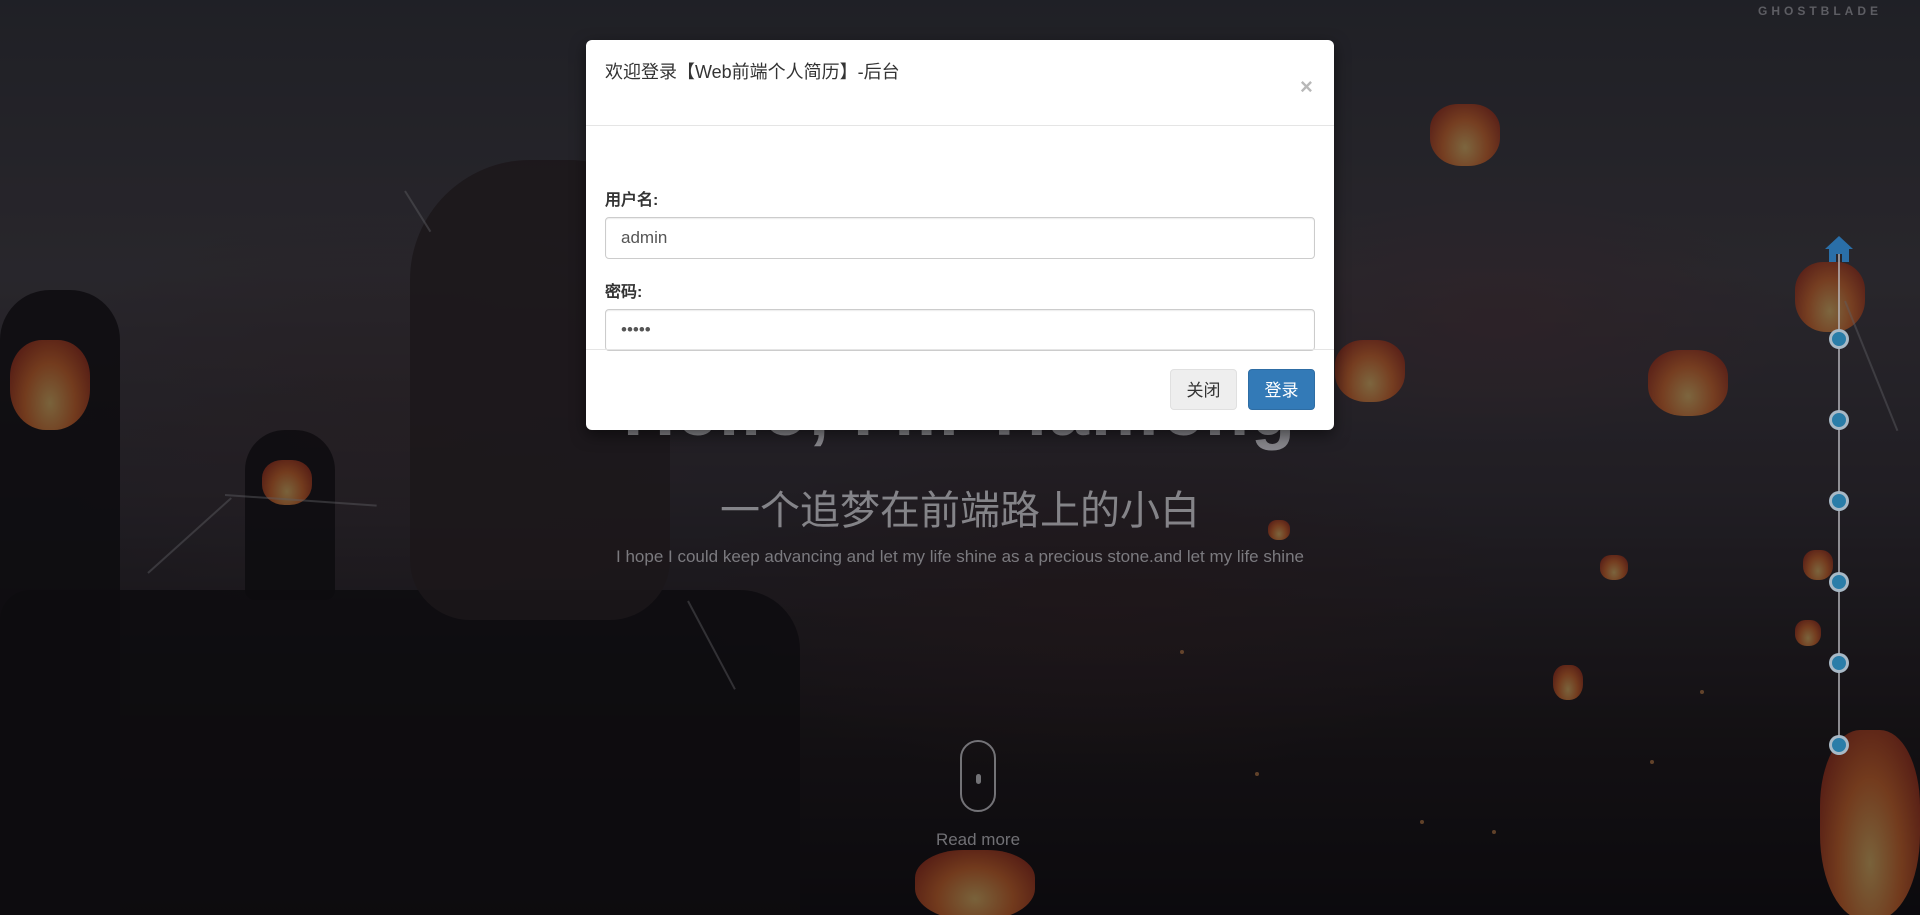  Describe the element at coordinates (960, 511) in the screenshot. I see `hero-subtitle: 一个追梦在前端路上的小白` at that location.